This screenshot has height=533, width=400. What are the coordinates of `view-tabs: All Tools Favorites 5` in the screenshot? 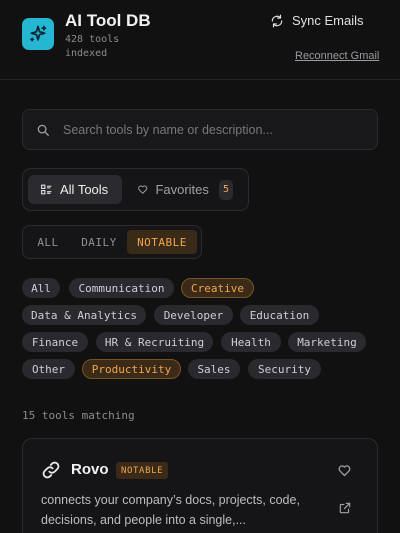 It's located at (135, 189).